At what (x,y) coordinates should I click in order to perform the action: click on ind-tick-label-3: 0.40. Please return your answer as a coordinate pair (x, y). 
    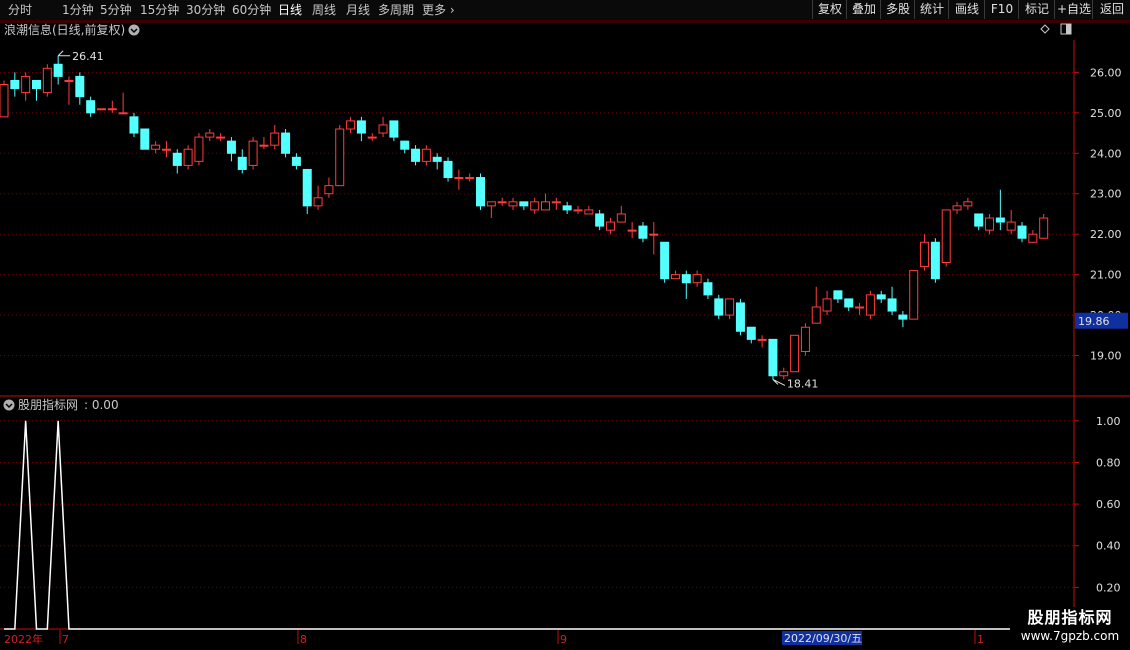
    Looking at the image, I should click on (1108, 546).